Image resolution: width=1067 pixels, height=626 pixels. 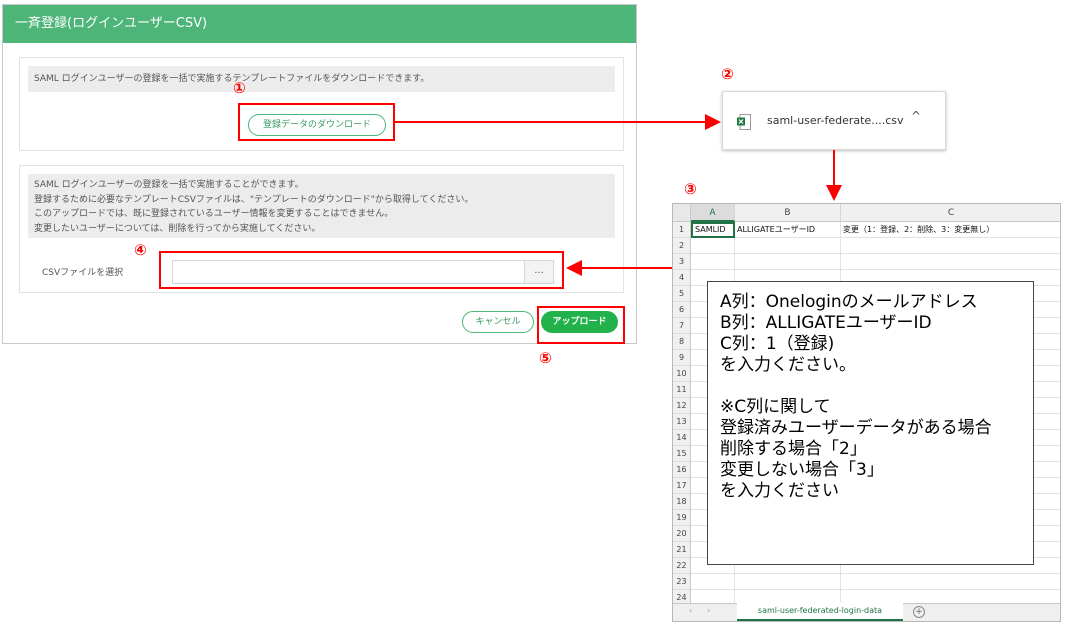 I want to click on column-header: C, so click(x=950, y=213).